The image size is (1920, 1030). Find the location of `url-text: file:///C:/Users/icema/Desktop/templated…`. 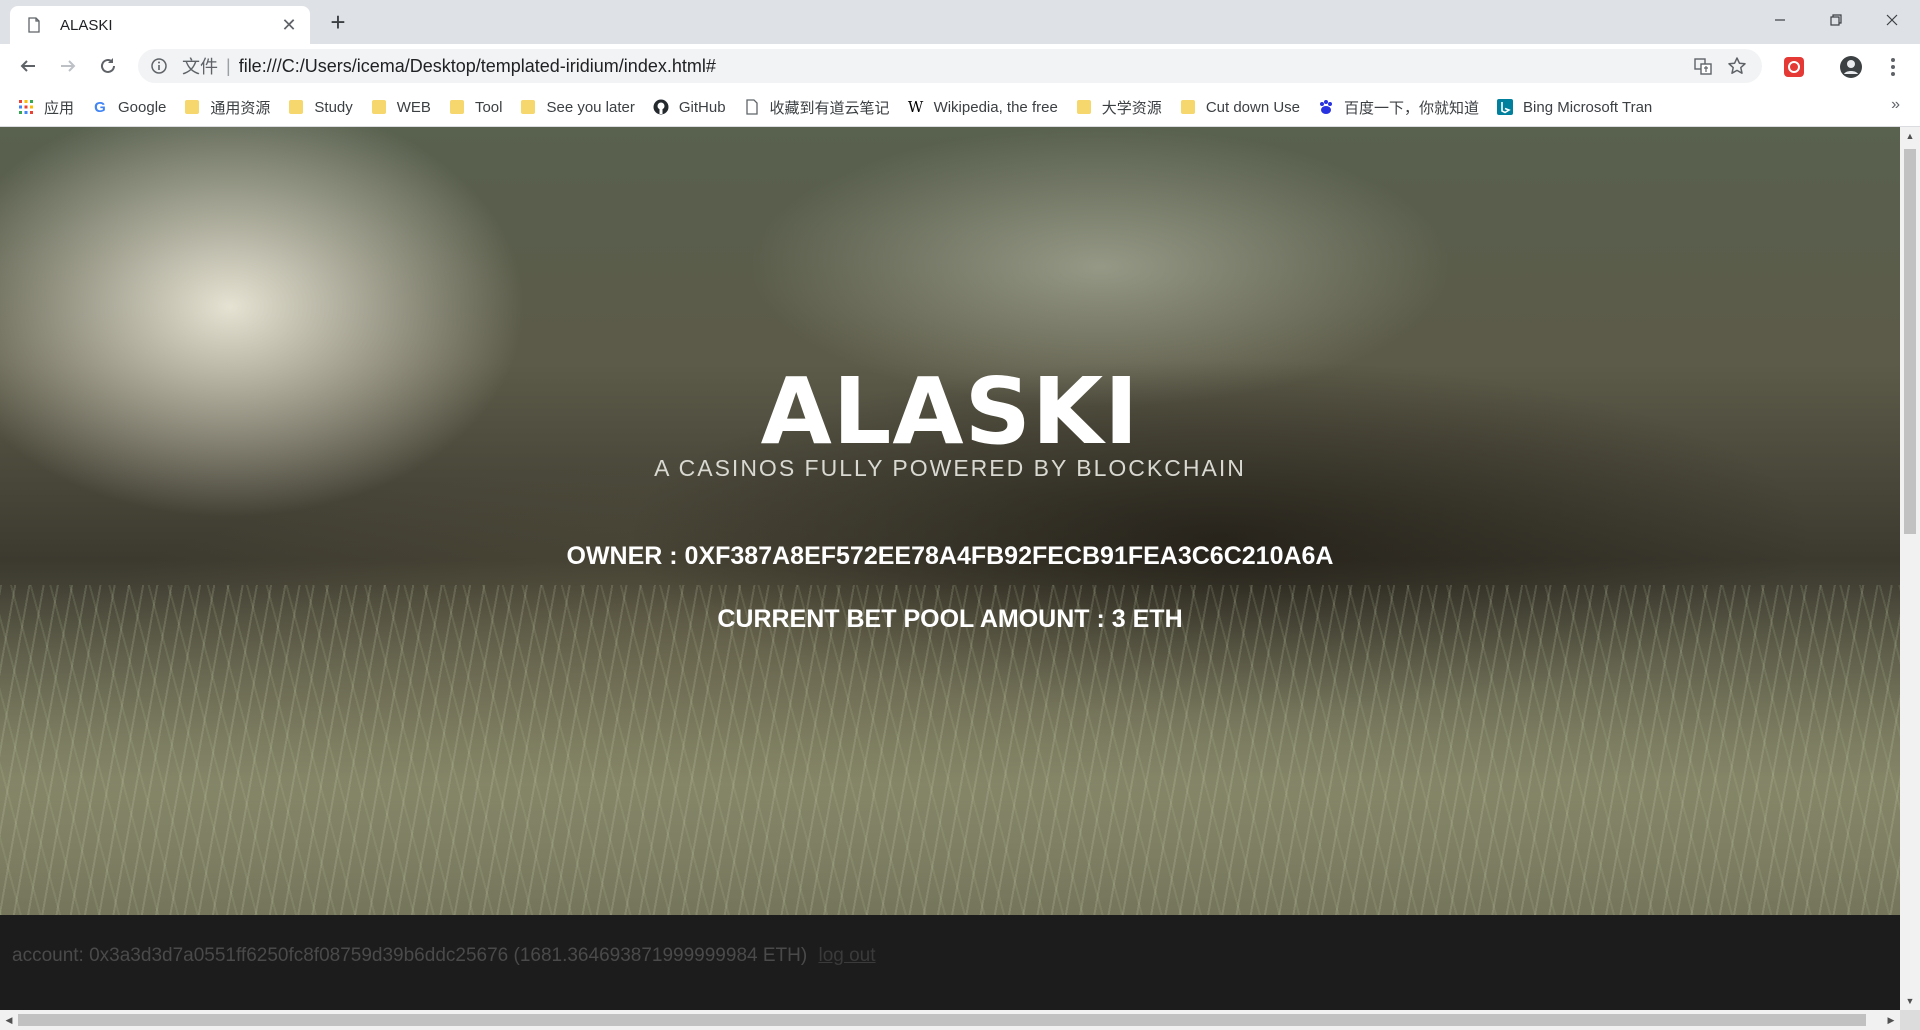

url-text: file:///C:/Users/icema/Desktop/templated… is located at coordinates (962, 66).